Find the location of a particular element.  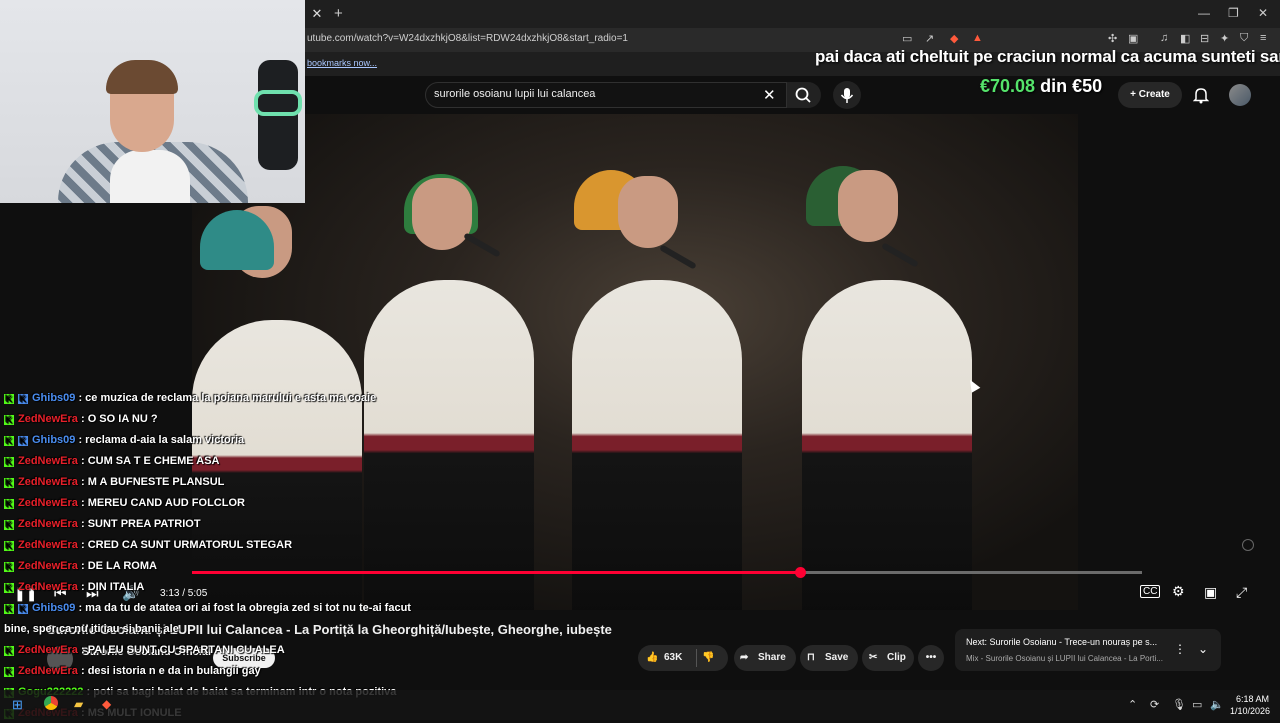

chrome-icon is located at coordinates (51, 703).